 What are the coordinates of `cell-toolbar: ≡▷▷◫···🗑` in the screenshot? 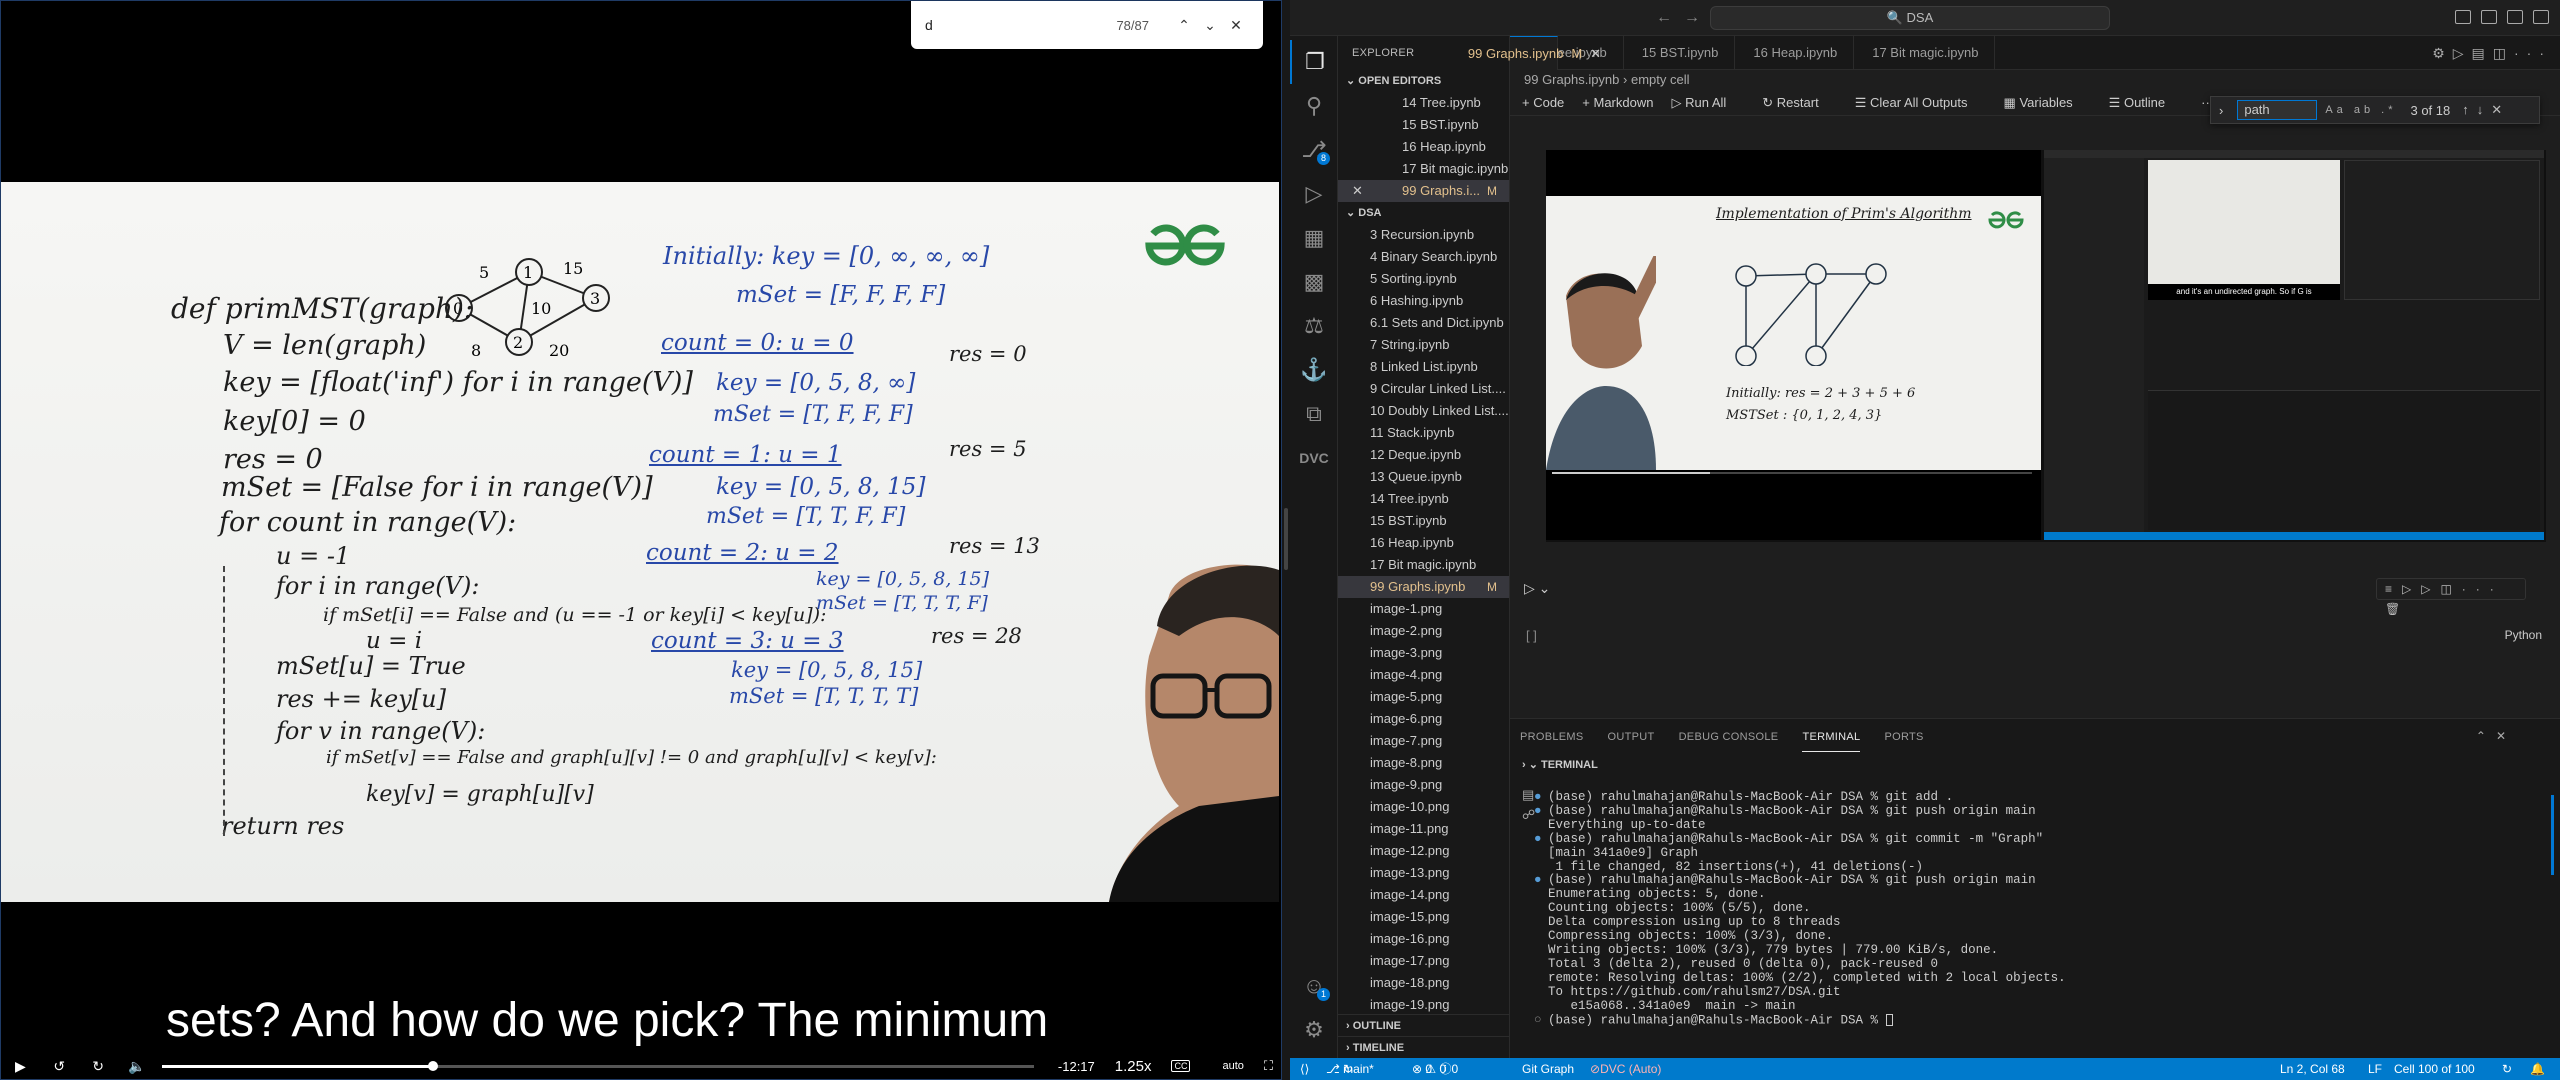 It's located at (2451, 597).